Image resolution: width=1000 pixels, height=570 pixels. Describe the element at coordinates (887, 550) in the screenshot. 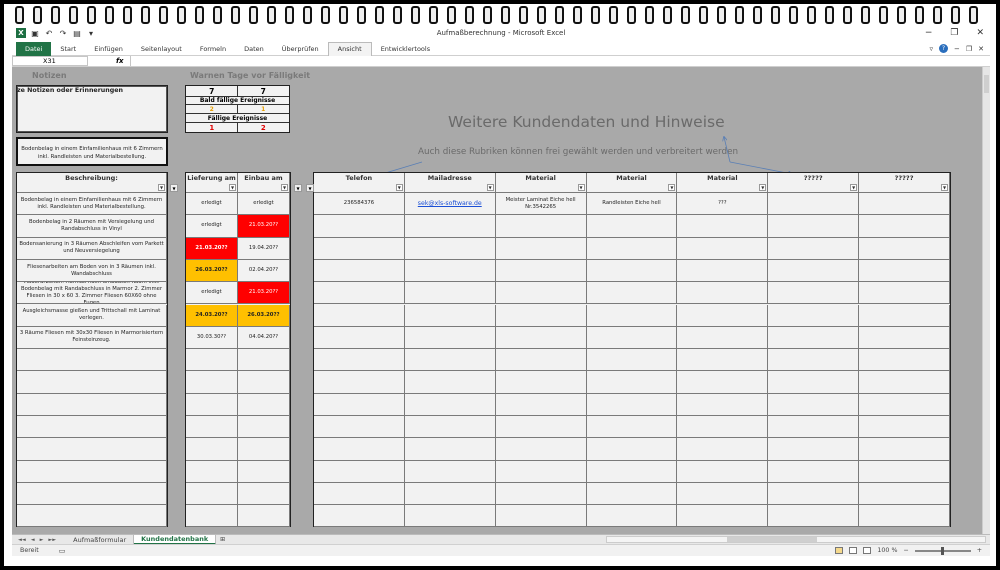

I see `zoom-level: 100 %` at that location.